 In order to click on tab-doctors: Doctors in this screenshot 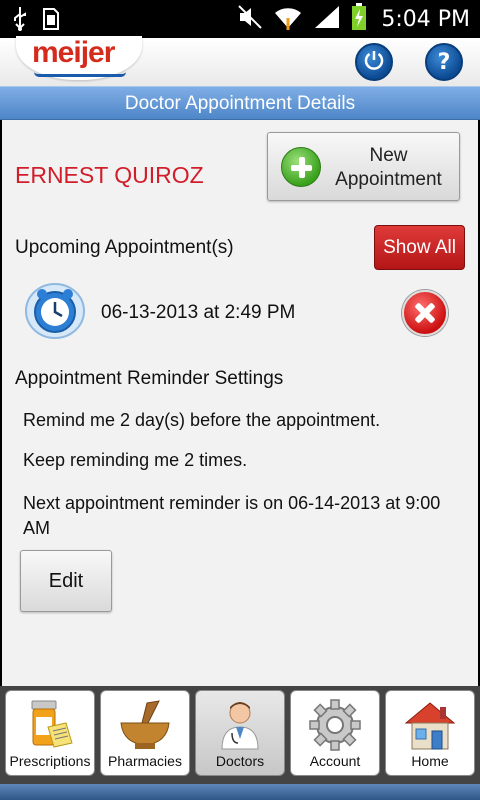, I will do `click(240, 733)`.